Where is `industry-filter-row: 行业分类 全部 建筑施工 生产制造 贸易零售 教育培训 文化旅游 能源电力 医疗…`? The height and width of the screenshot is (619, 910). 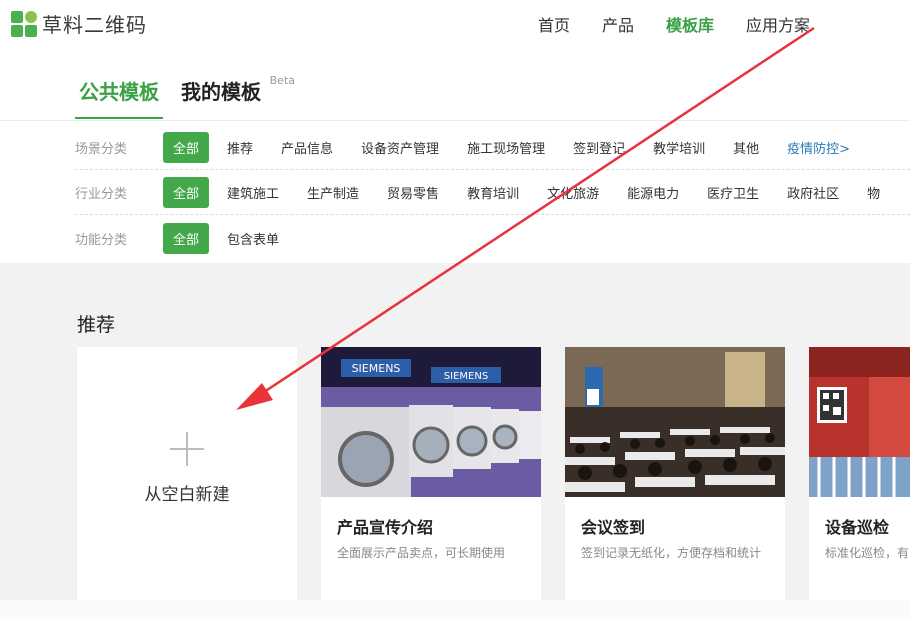 industry-filter-row: 行业分类 全部 建筑施工 生产制造 贸易零售 教育培训 文化旅游 能源电力 医疗… is located at coordinates (492, 193).